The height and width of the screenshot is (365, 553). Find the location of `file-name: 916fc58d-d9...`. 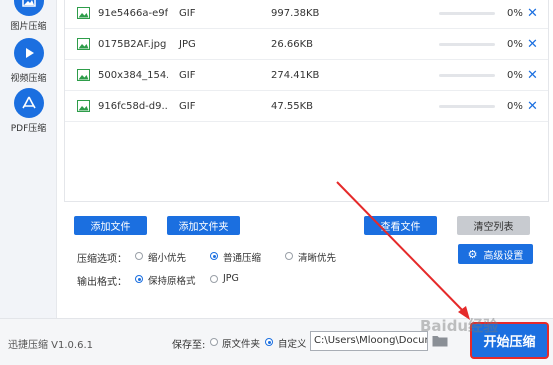

file-name: 916fc58d-d9... is located at coordinates (133, 106).